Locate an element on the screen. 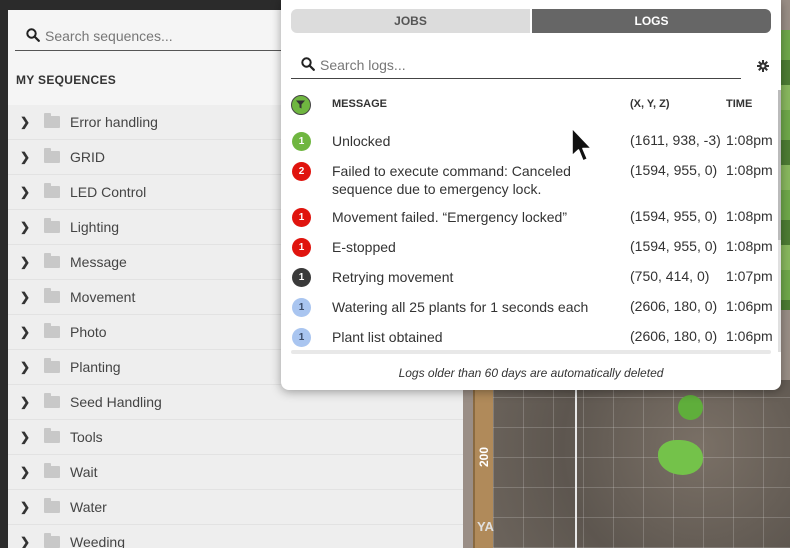 Image resolution: width=790 pixels, height=548 pixels. log-table-header: MESSAGE (X, Y, Z) TIME is located at coordinates (531, 105).